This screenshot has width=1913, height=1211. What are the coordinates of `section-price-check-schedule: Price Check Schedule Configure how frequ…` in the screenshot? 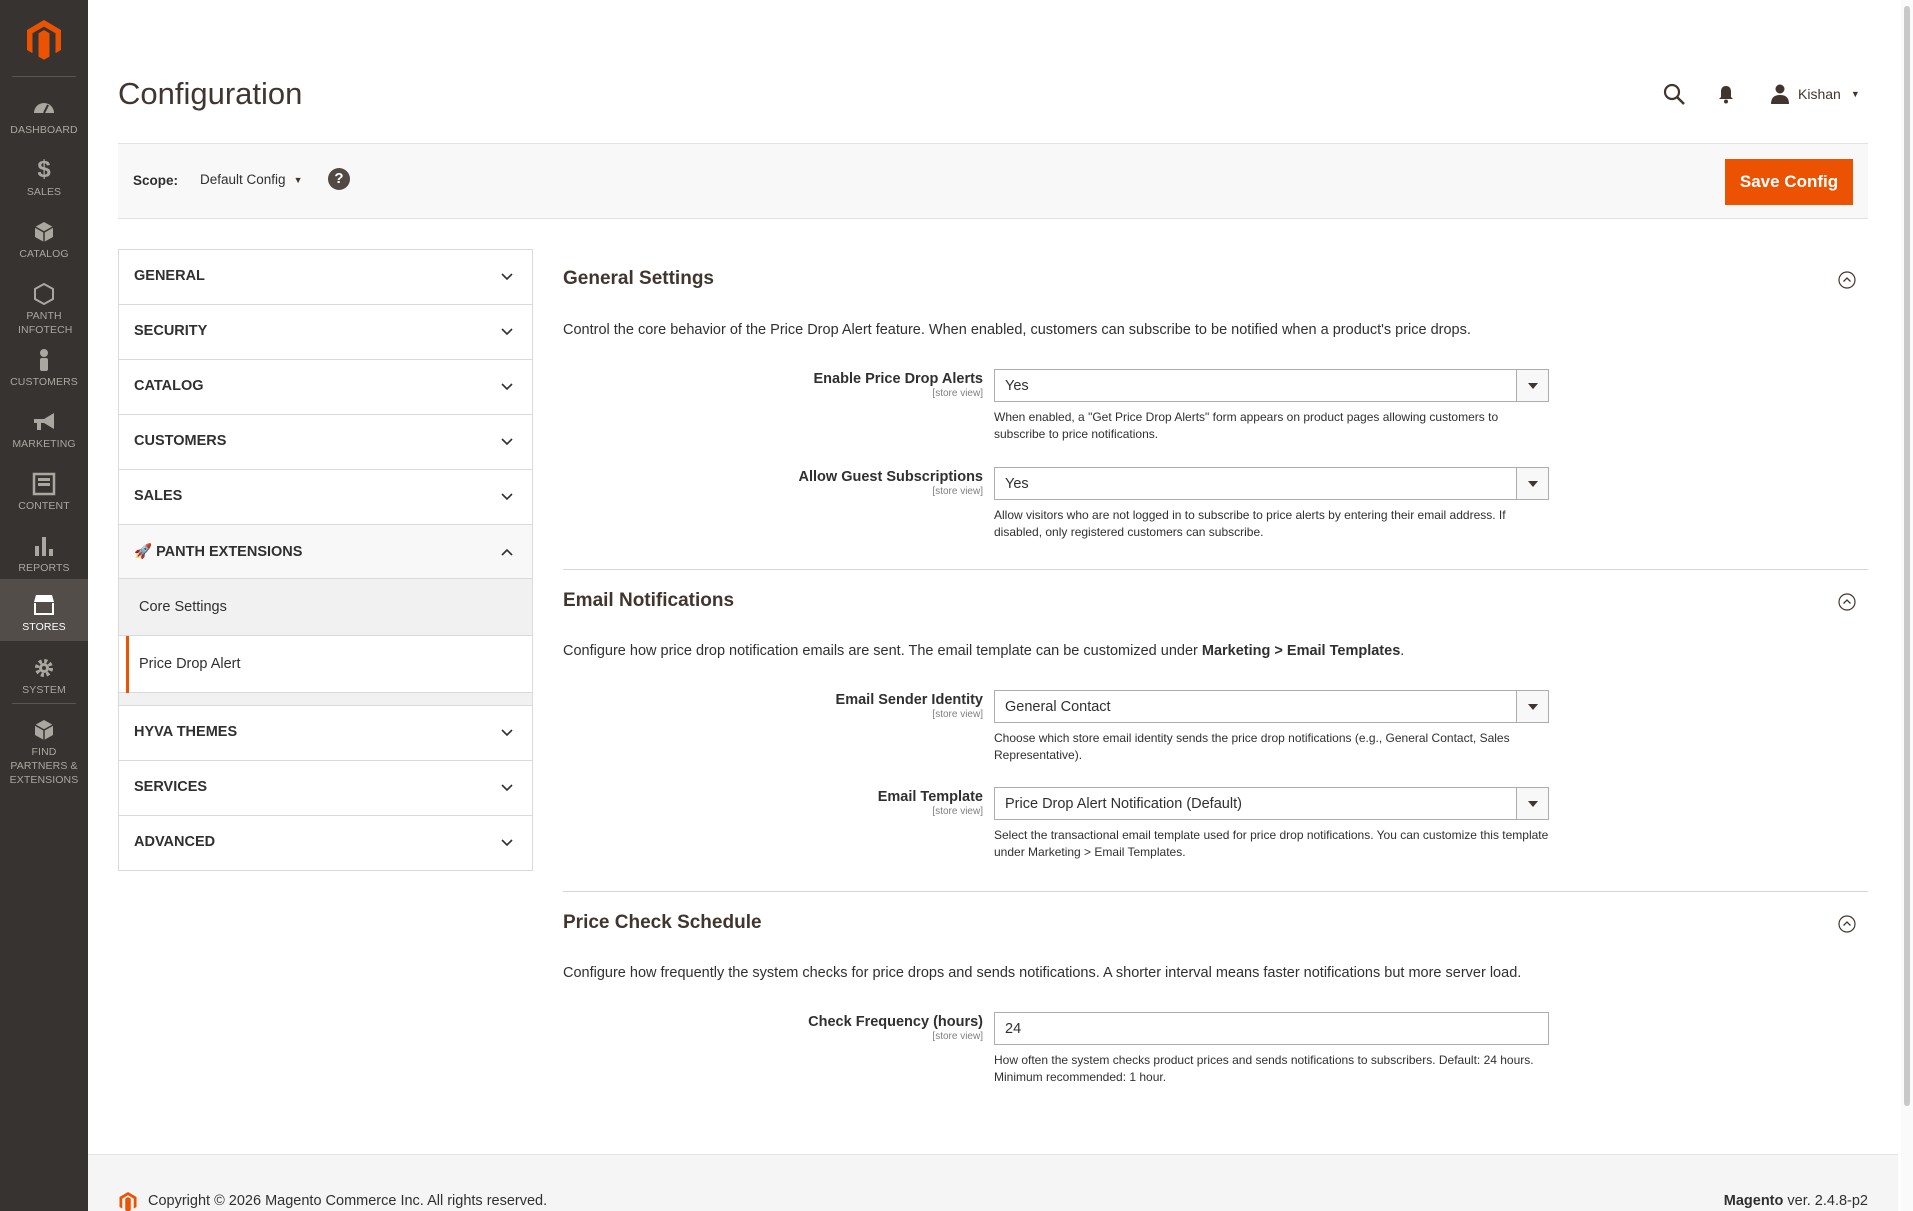 It's located at (1215, 1002).